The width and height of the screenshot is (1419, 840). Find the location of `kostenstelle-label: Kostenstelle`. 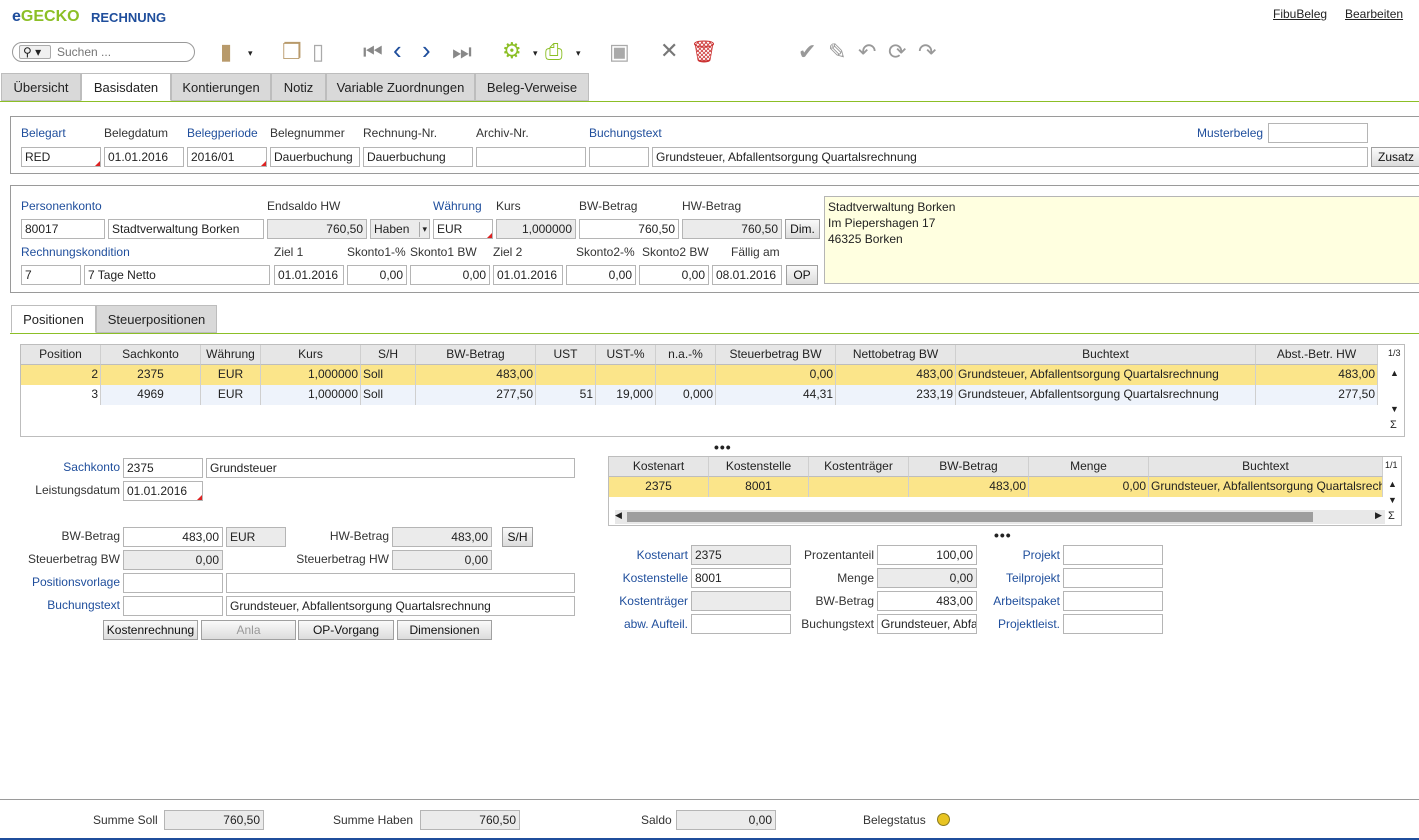

kostenstelle-label: Kostenstelle is located at coordinates (644, 578).